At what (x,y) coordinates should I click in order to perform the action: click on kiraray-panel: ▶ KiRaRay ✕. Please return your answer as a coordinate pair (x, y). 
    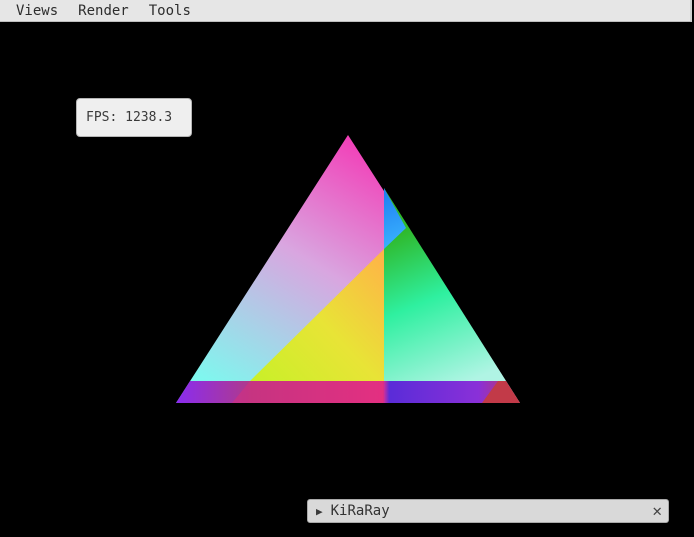
    Looking at the image, I should click on (488, 511).